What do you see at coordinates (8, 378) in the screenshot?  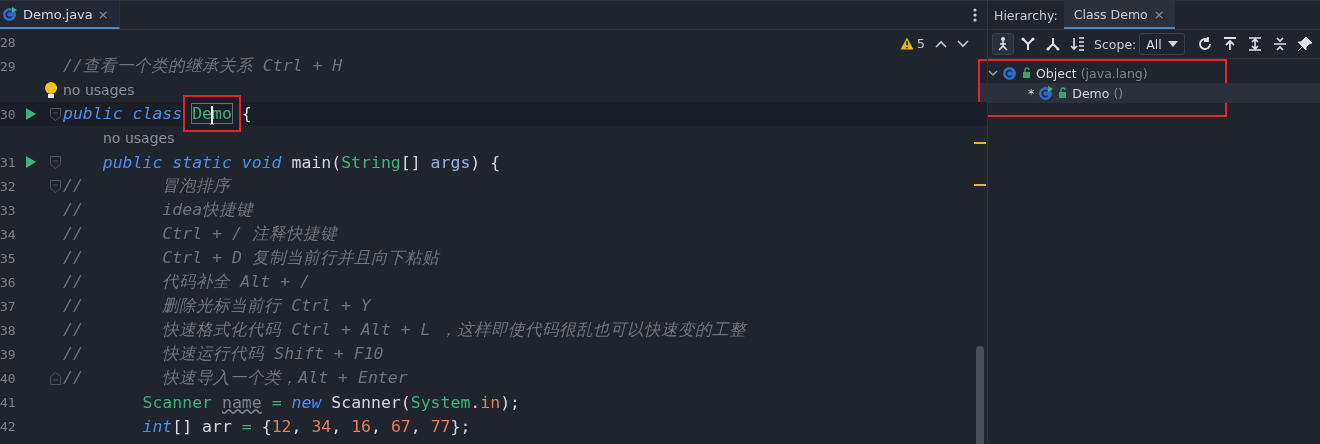 I see `line-number: 40` at bounding box center [8, 378].